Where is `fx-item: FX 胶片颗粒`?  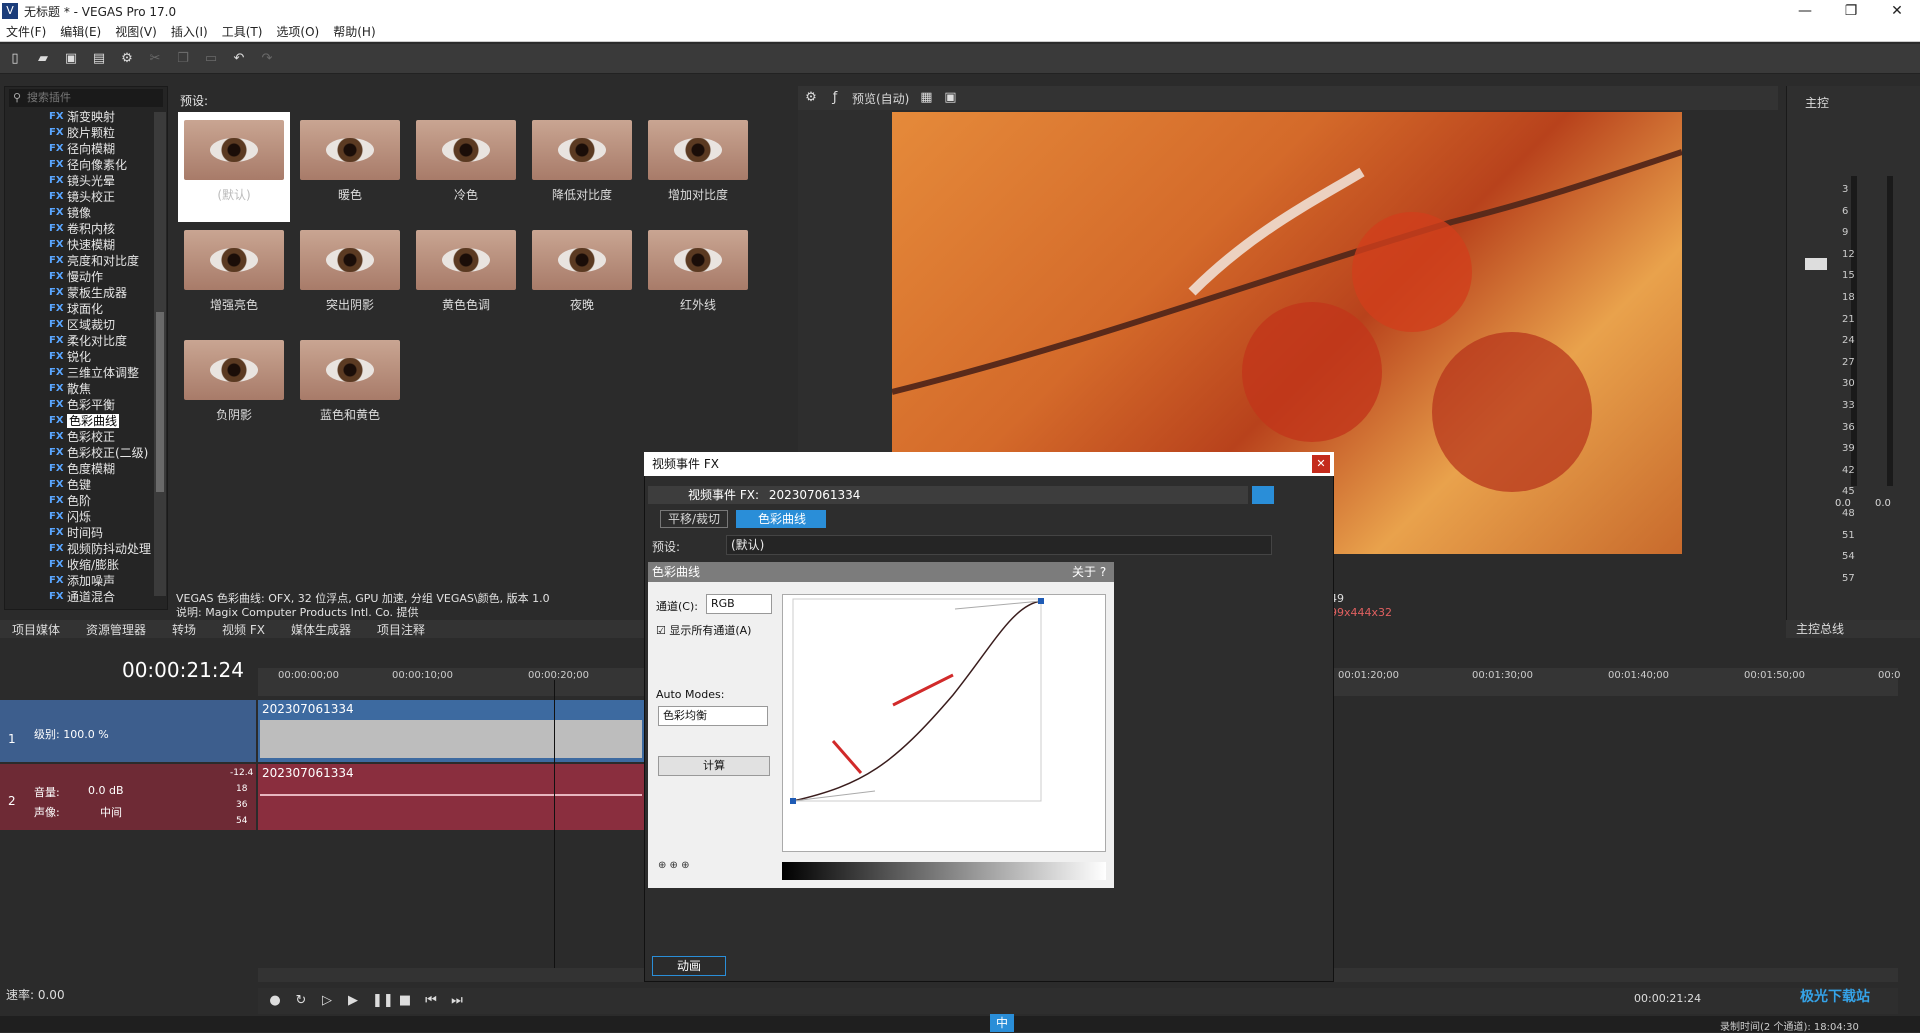 fx-item: FX 胶片颗粒 is located at coordinates (86, 133).